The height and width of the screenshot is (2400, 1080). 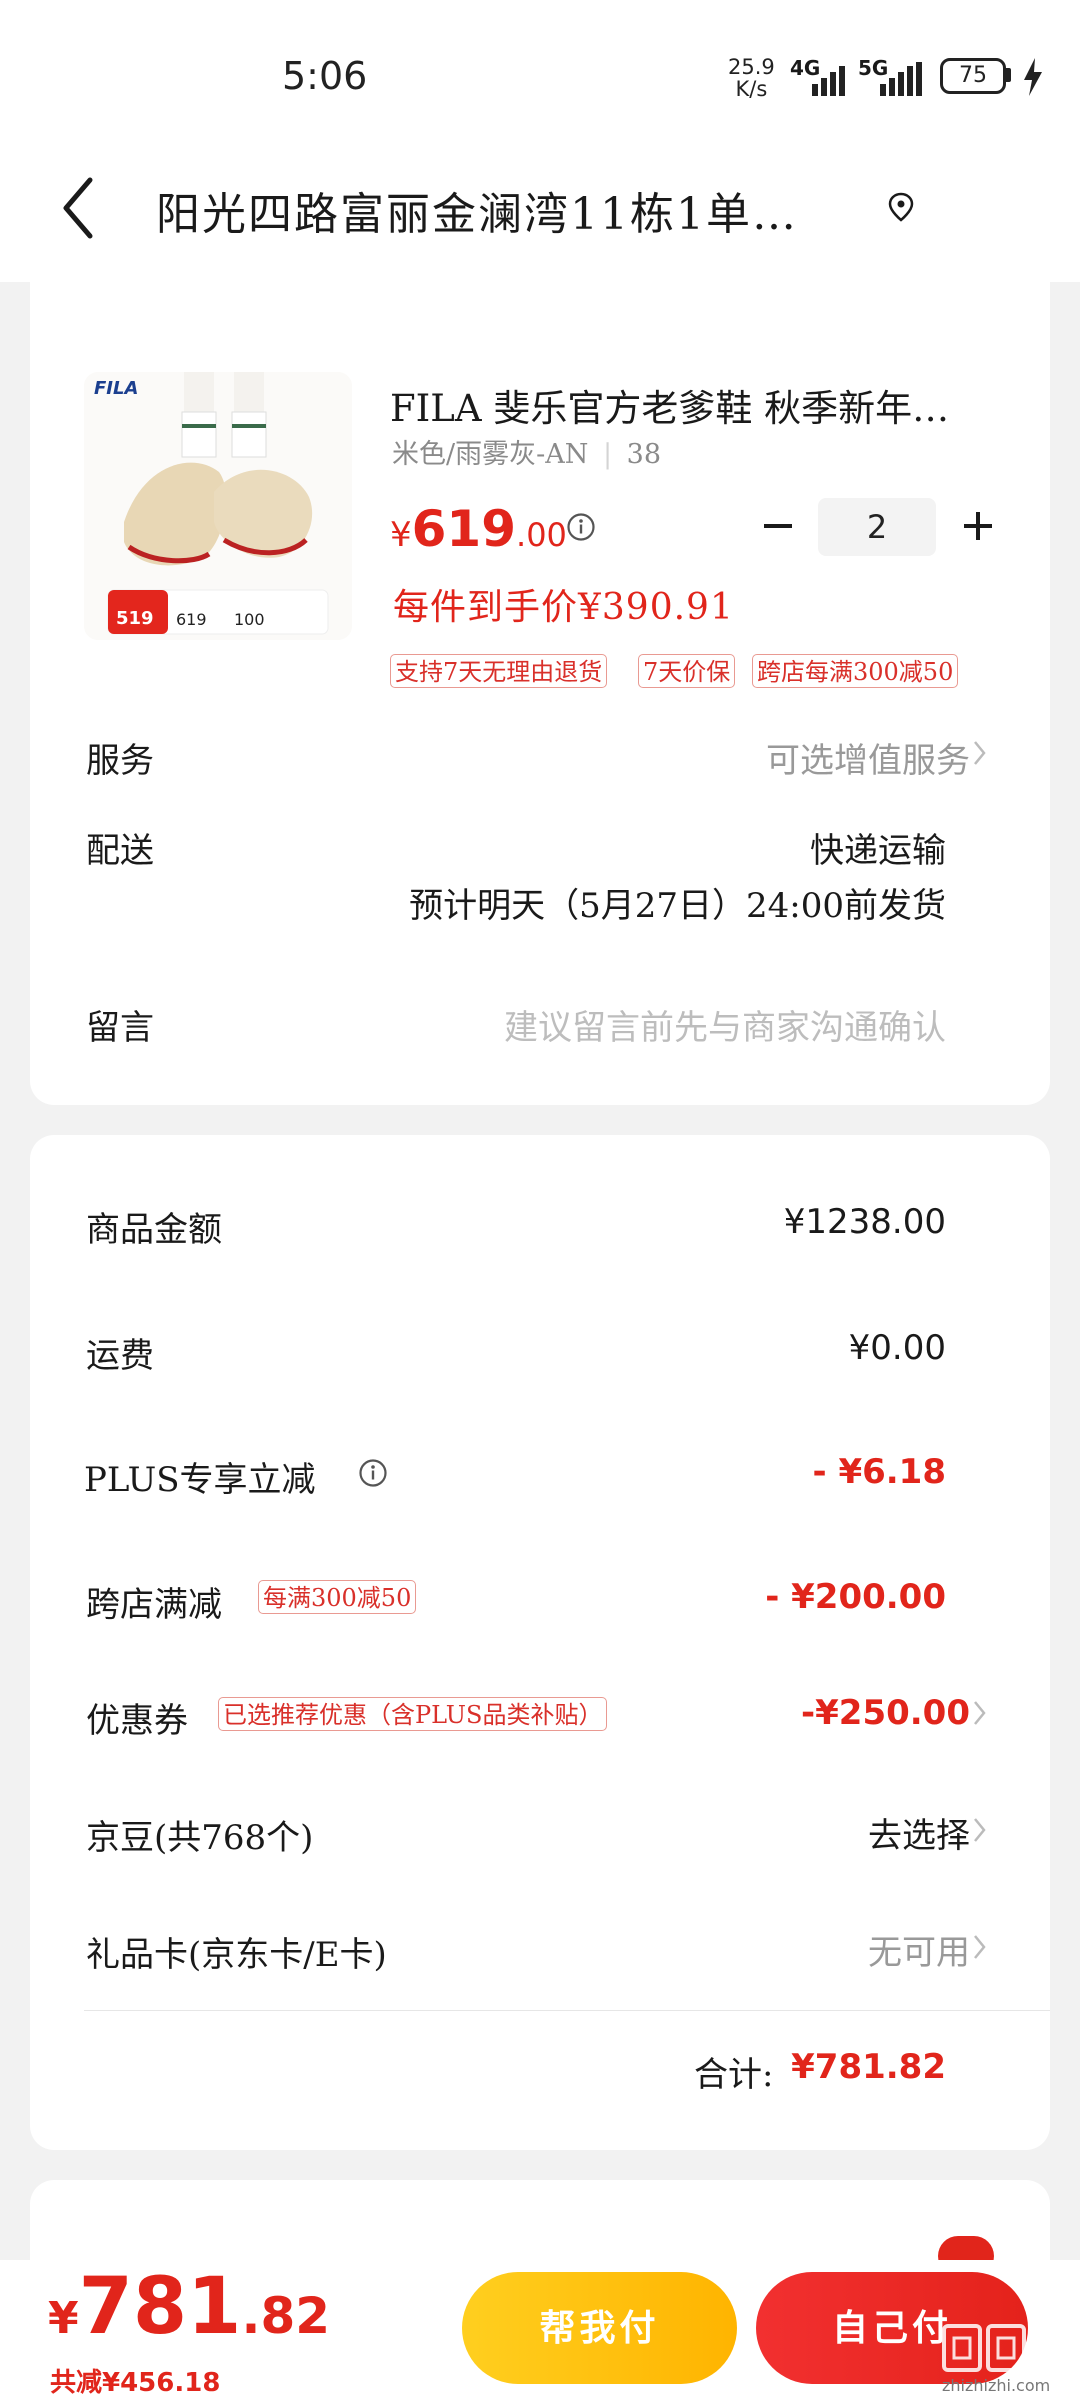 What do you see at coordinates (599, 2328) in the screenshot?
I see `help-me-pay-button: 帮我付` at bounding box center [599, 2328].